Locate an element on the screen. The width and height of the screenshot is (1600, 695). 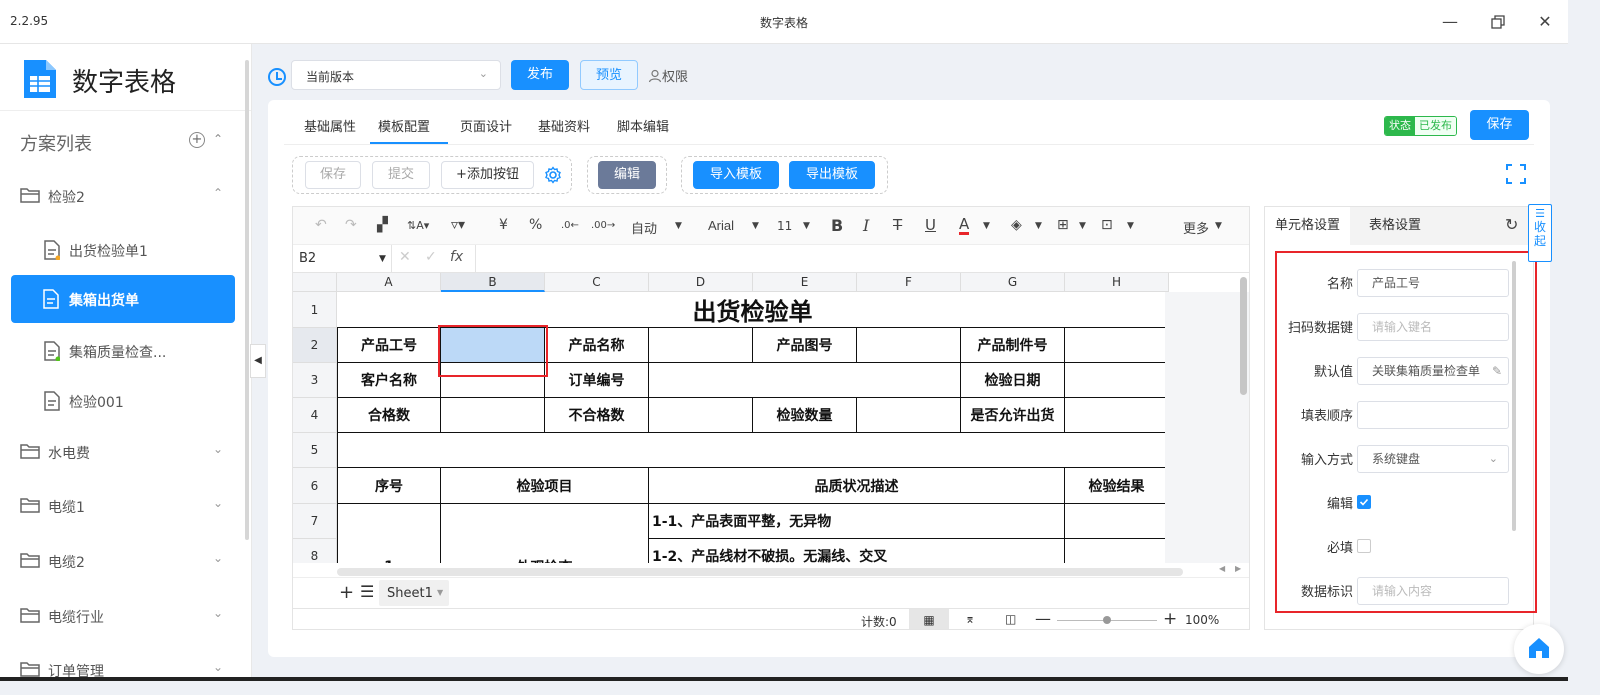
font-color-icon: A is located at coordinates (964, 225).